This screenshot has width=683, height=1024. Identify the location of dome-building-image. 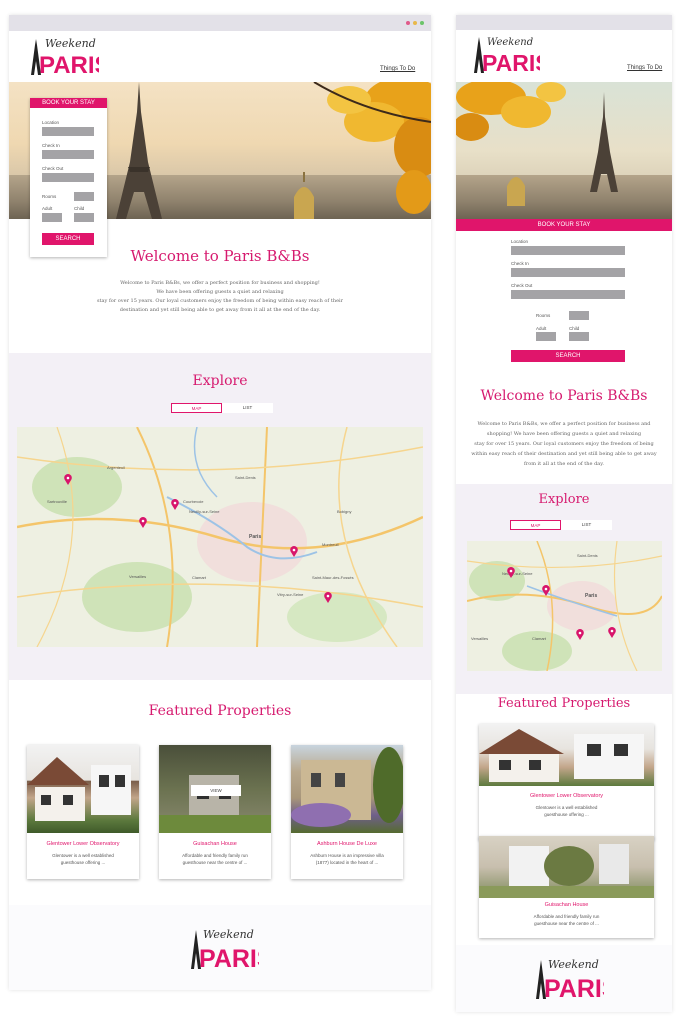
(304, 195).